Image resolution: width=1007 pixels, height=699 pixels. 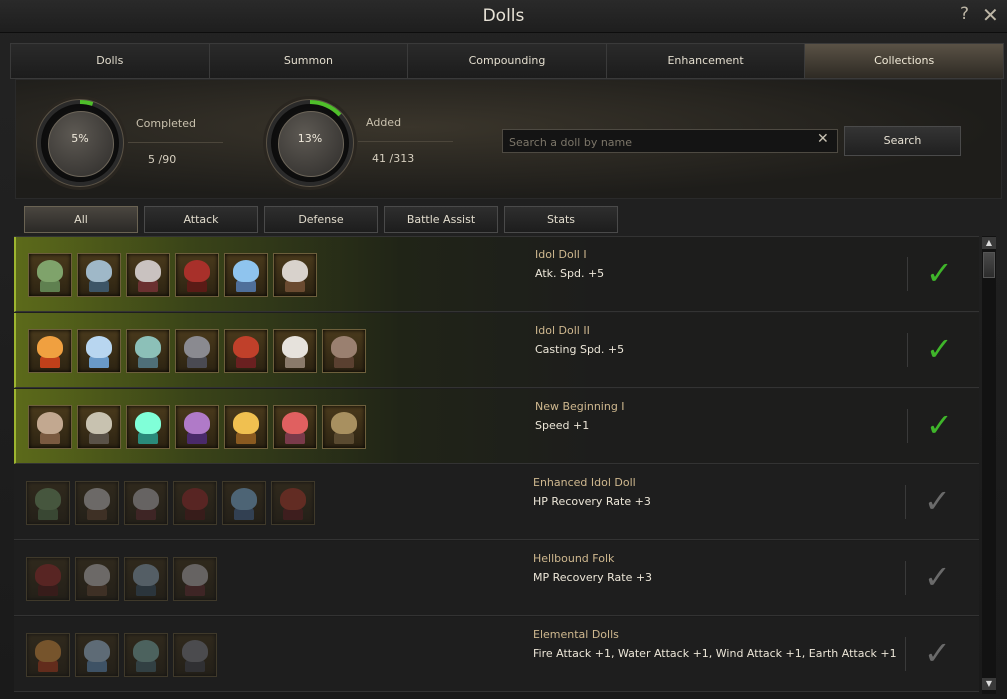 I want to click on title-bar: Dolls ? ✕, so click(x=503, y=16).